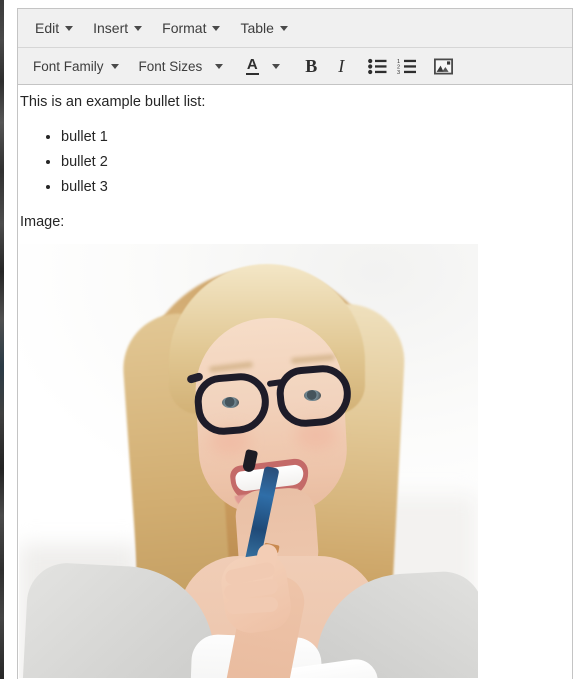  I want to click on text-color-button: A, so click(252, 66).